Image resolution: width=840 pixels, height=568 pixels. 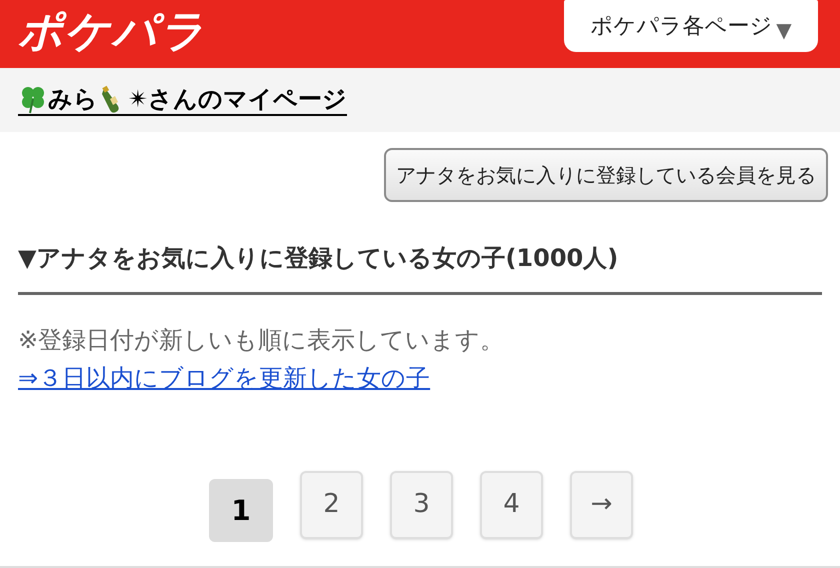 What do you see at coordinates (112, 32) in the screenshot?
I see `logo: ポケパラ` at bounding box center [112, 32].